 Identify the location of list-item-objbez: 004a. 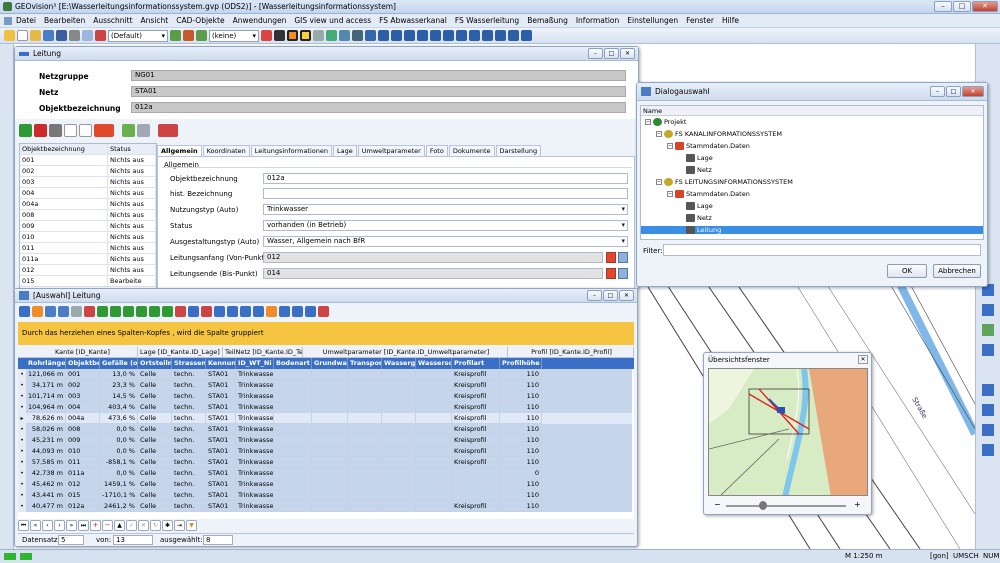
(64, 204).